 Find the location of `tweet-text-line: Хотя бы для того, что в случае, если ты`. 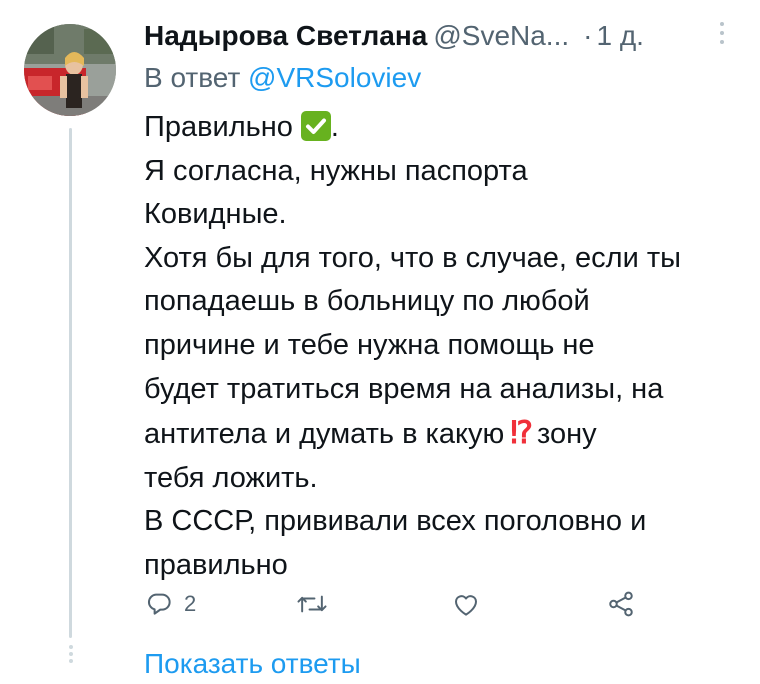

tweet-text-line: Хотя бы для того, что в случае, если ты is located at coordinates (412, 257).